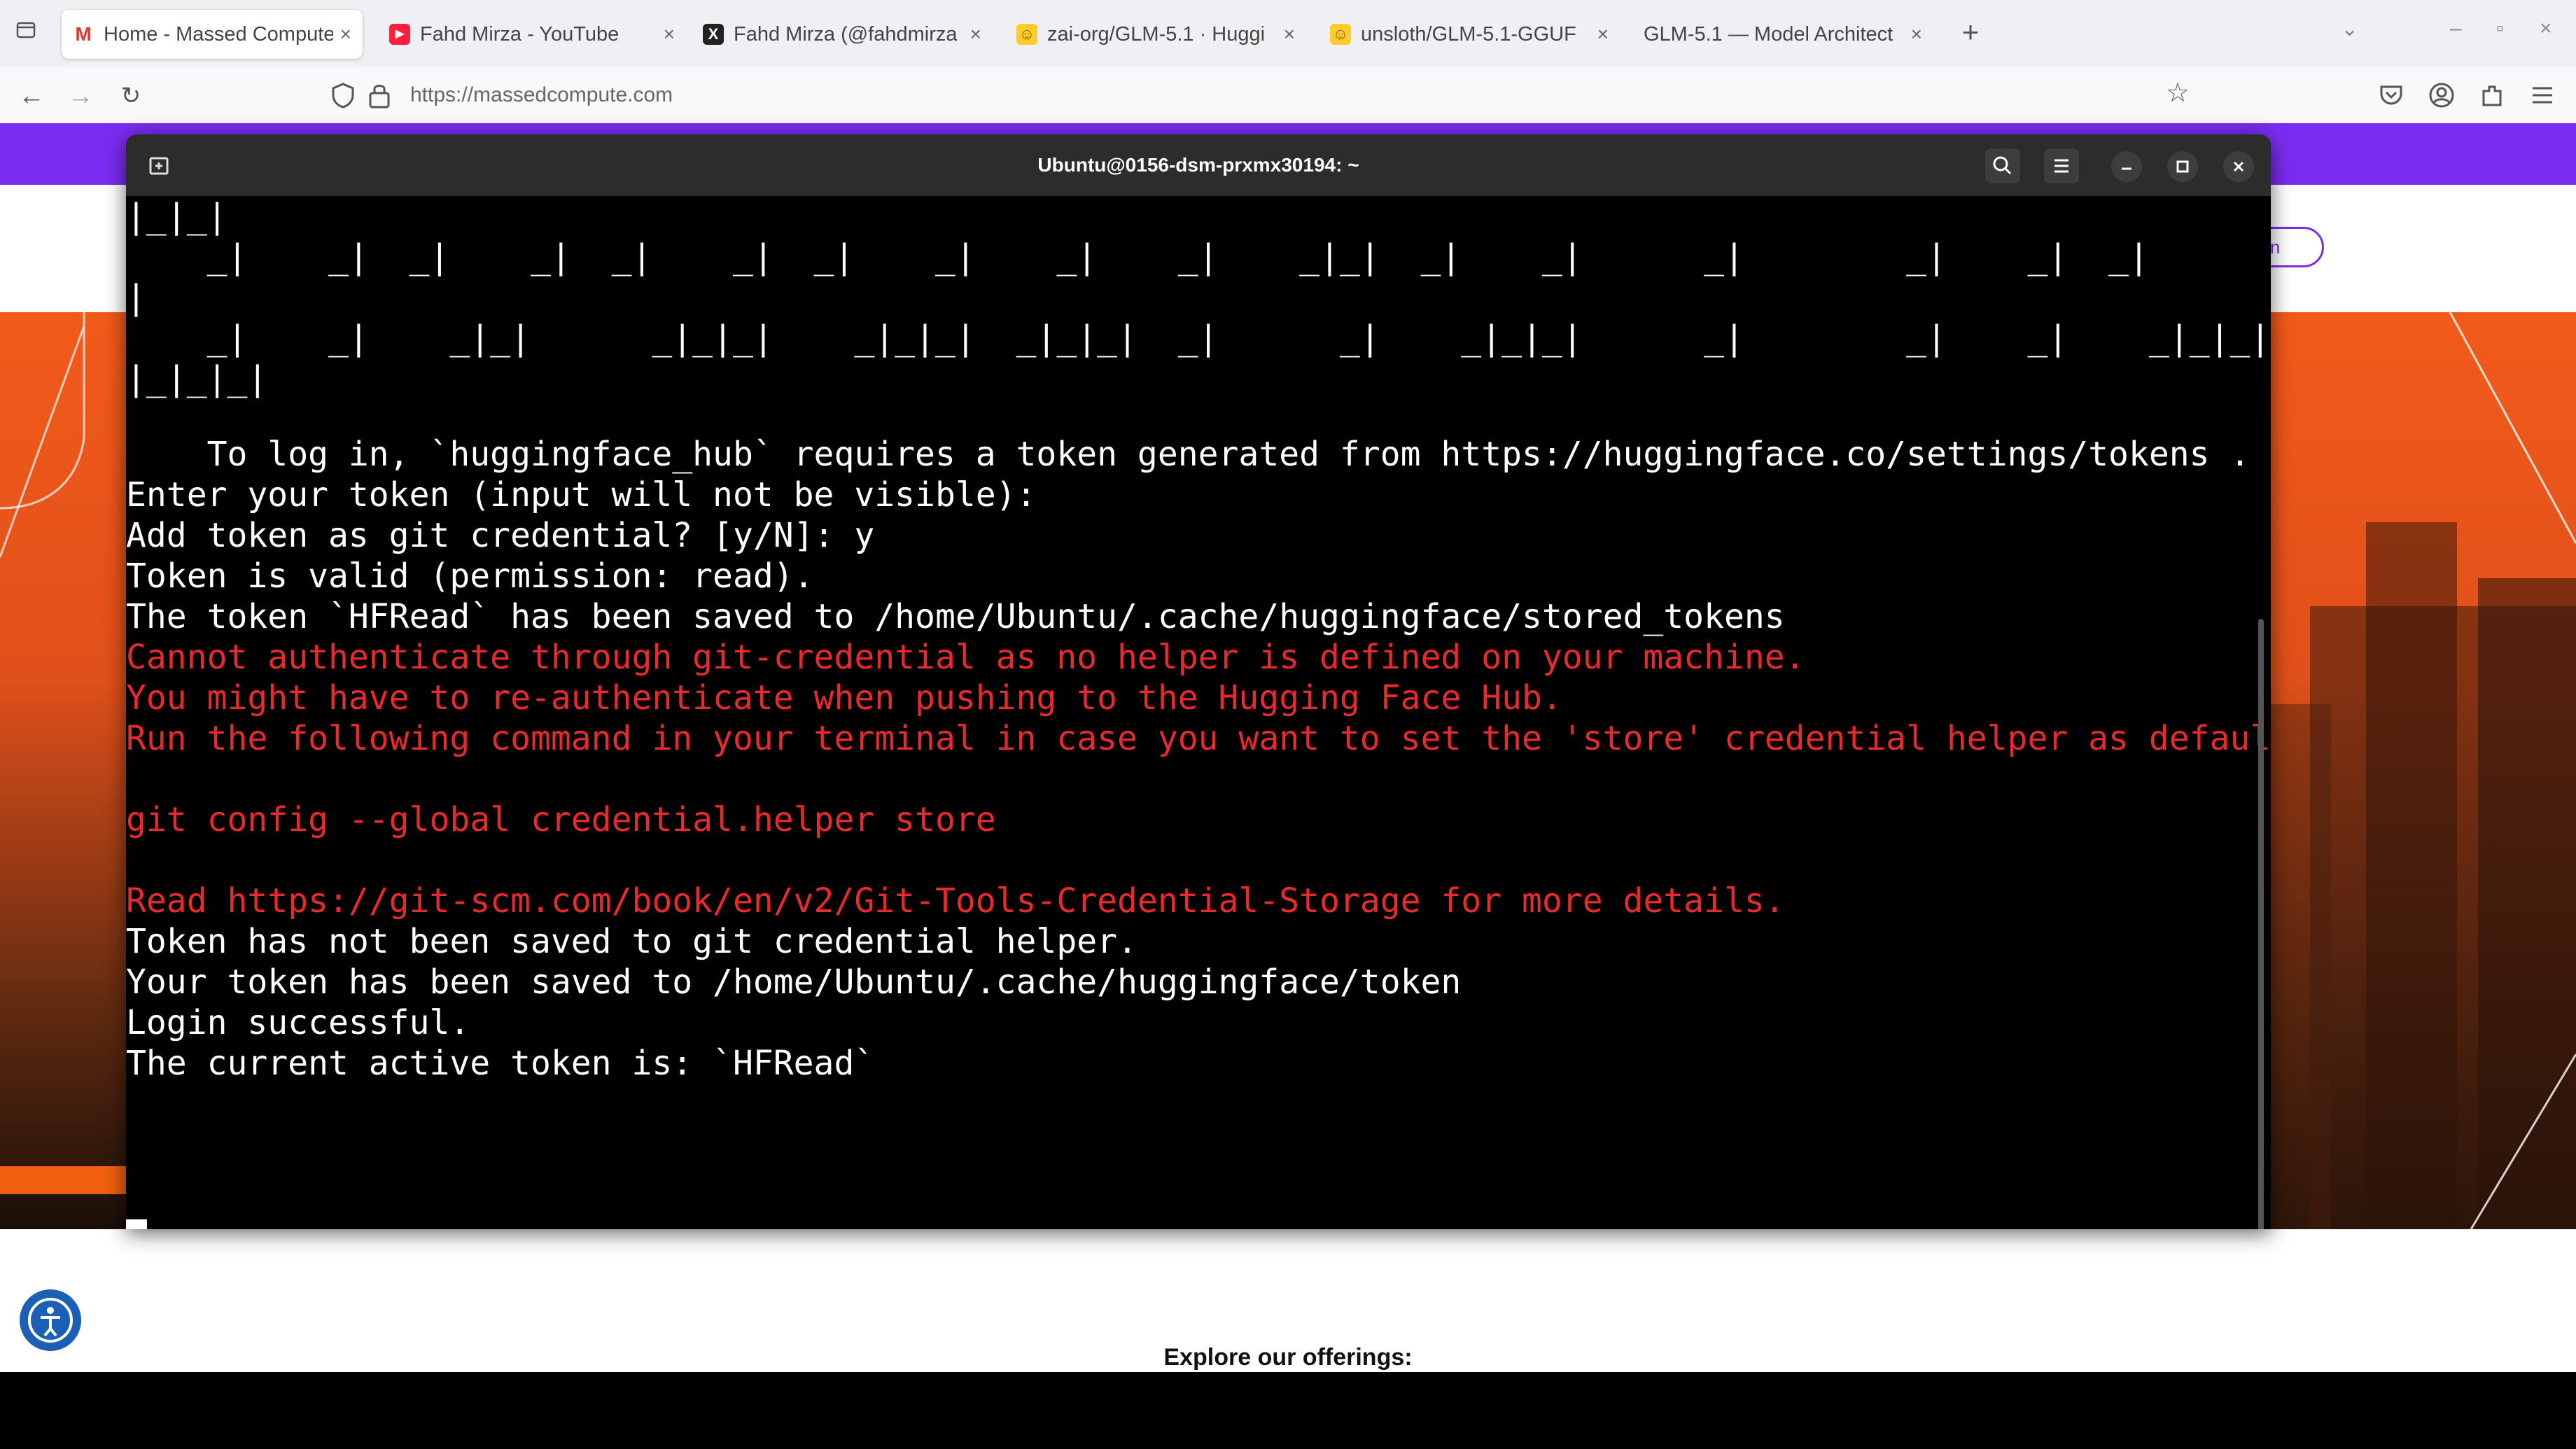 The width and height of the screenshot is (2576, 1449). I want to click on tab-label: unsloth/GLM-5.1-GGUF, so click(1468, 34).